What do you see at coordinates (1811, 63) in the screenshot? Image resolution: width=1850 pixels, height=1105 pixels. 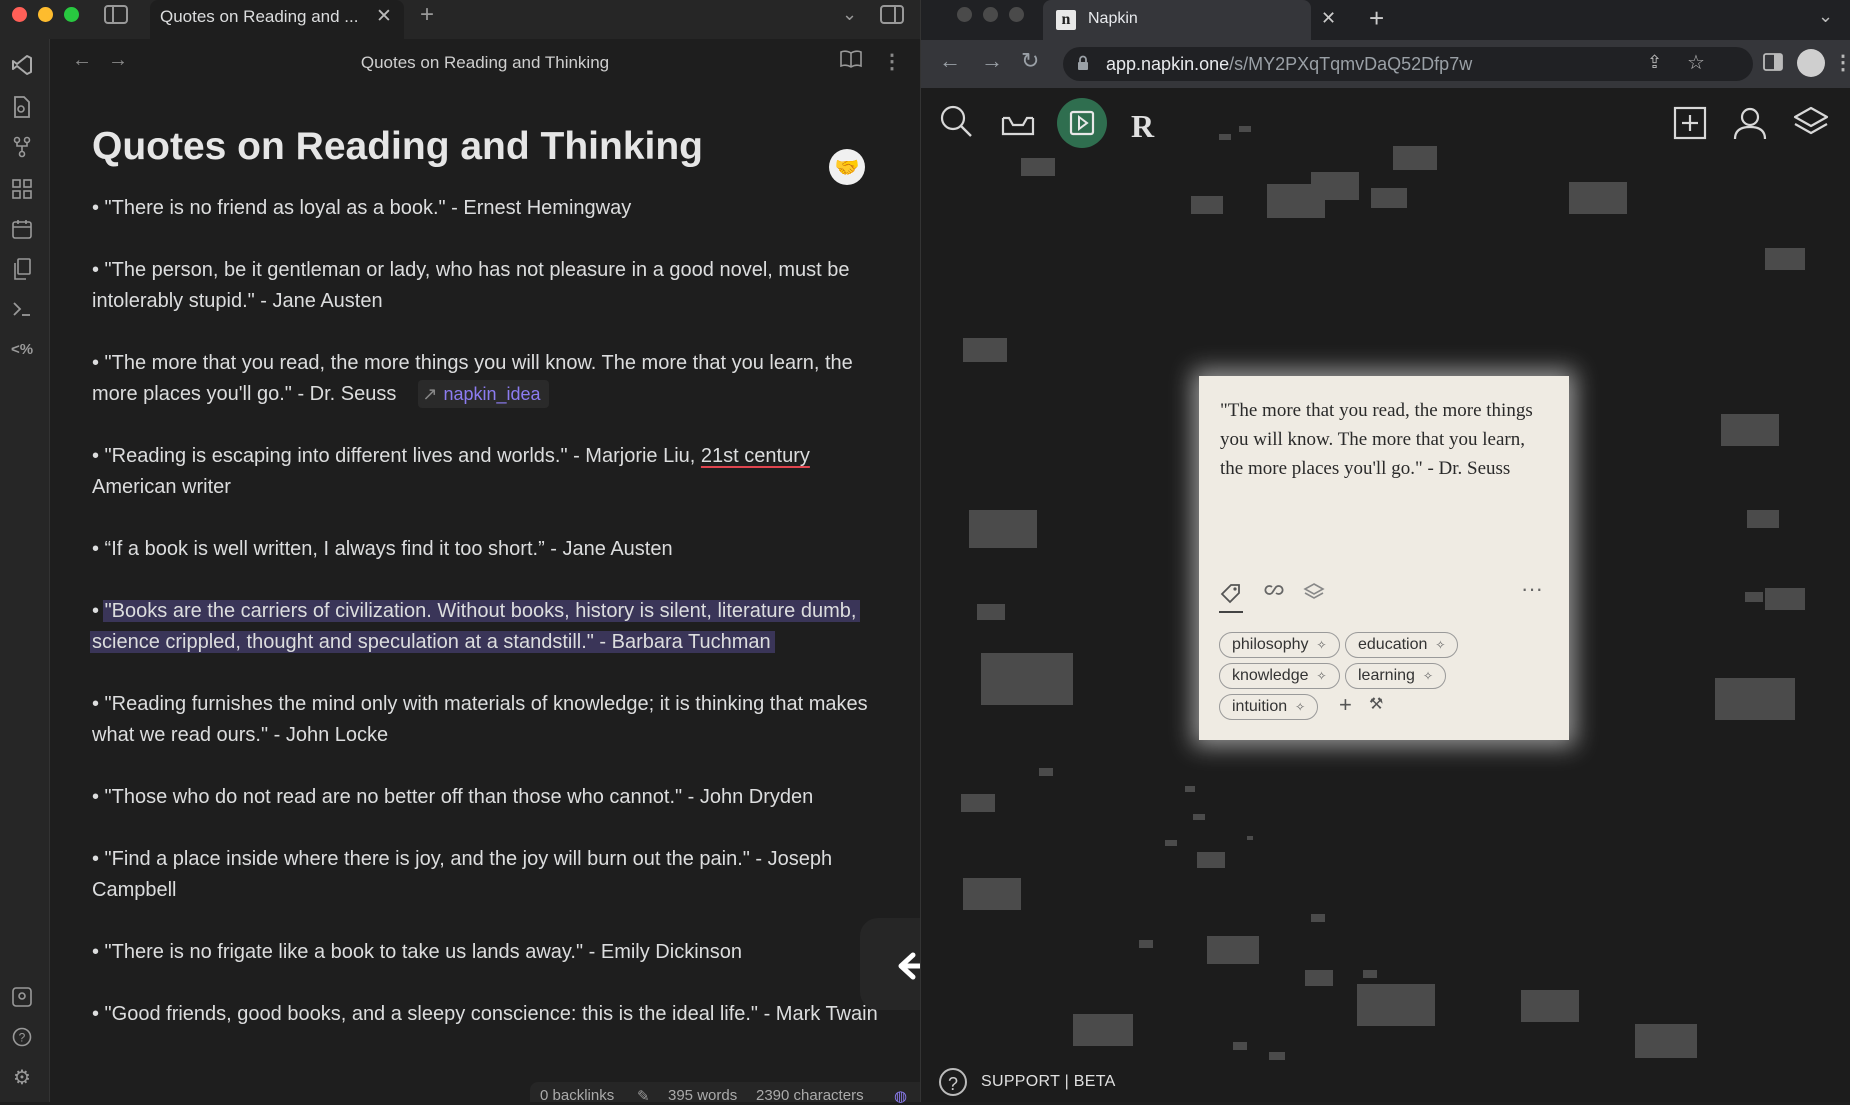 I see `profile-avatar` at bounding box center [1811, 63].